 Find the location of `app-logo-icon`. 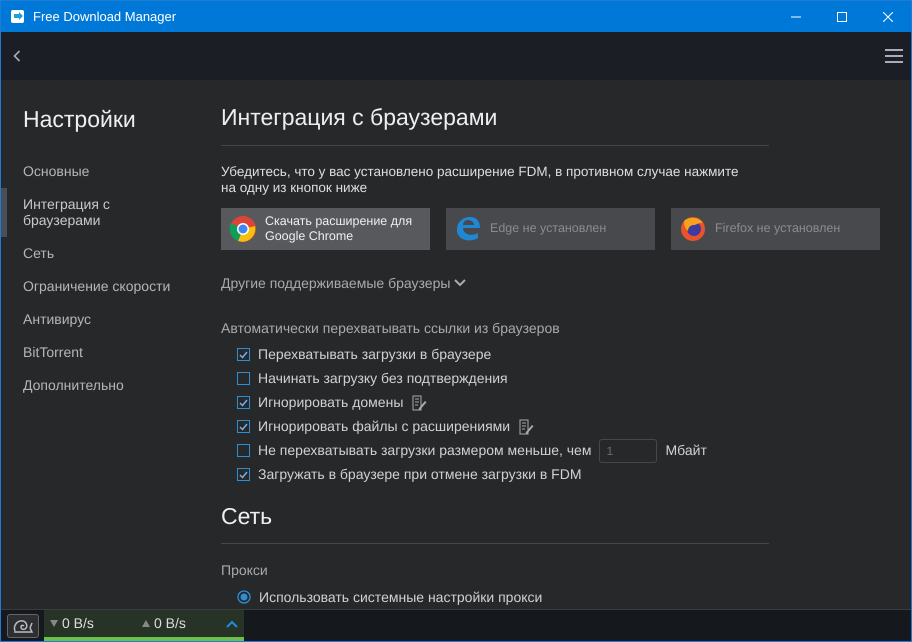

app-logo-icon is located at coordinates (18, 16).